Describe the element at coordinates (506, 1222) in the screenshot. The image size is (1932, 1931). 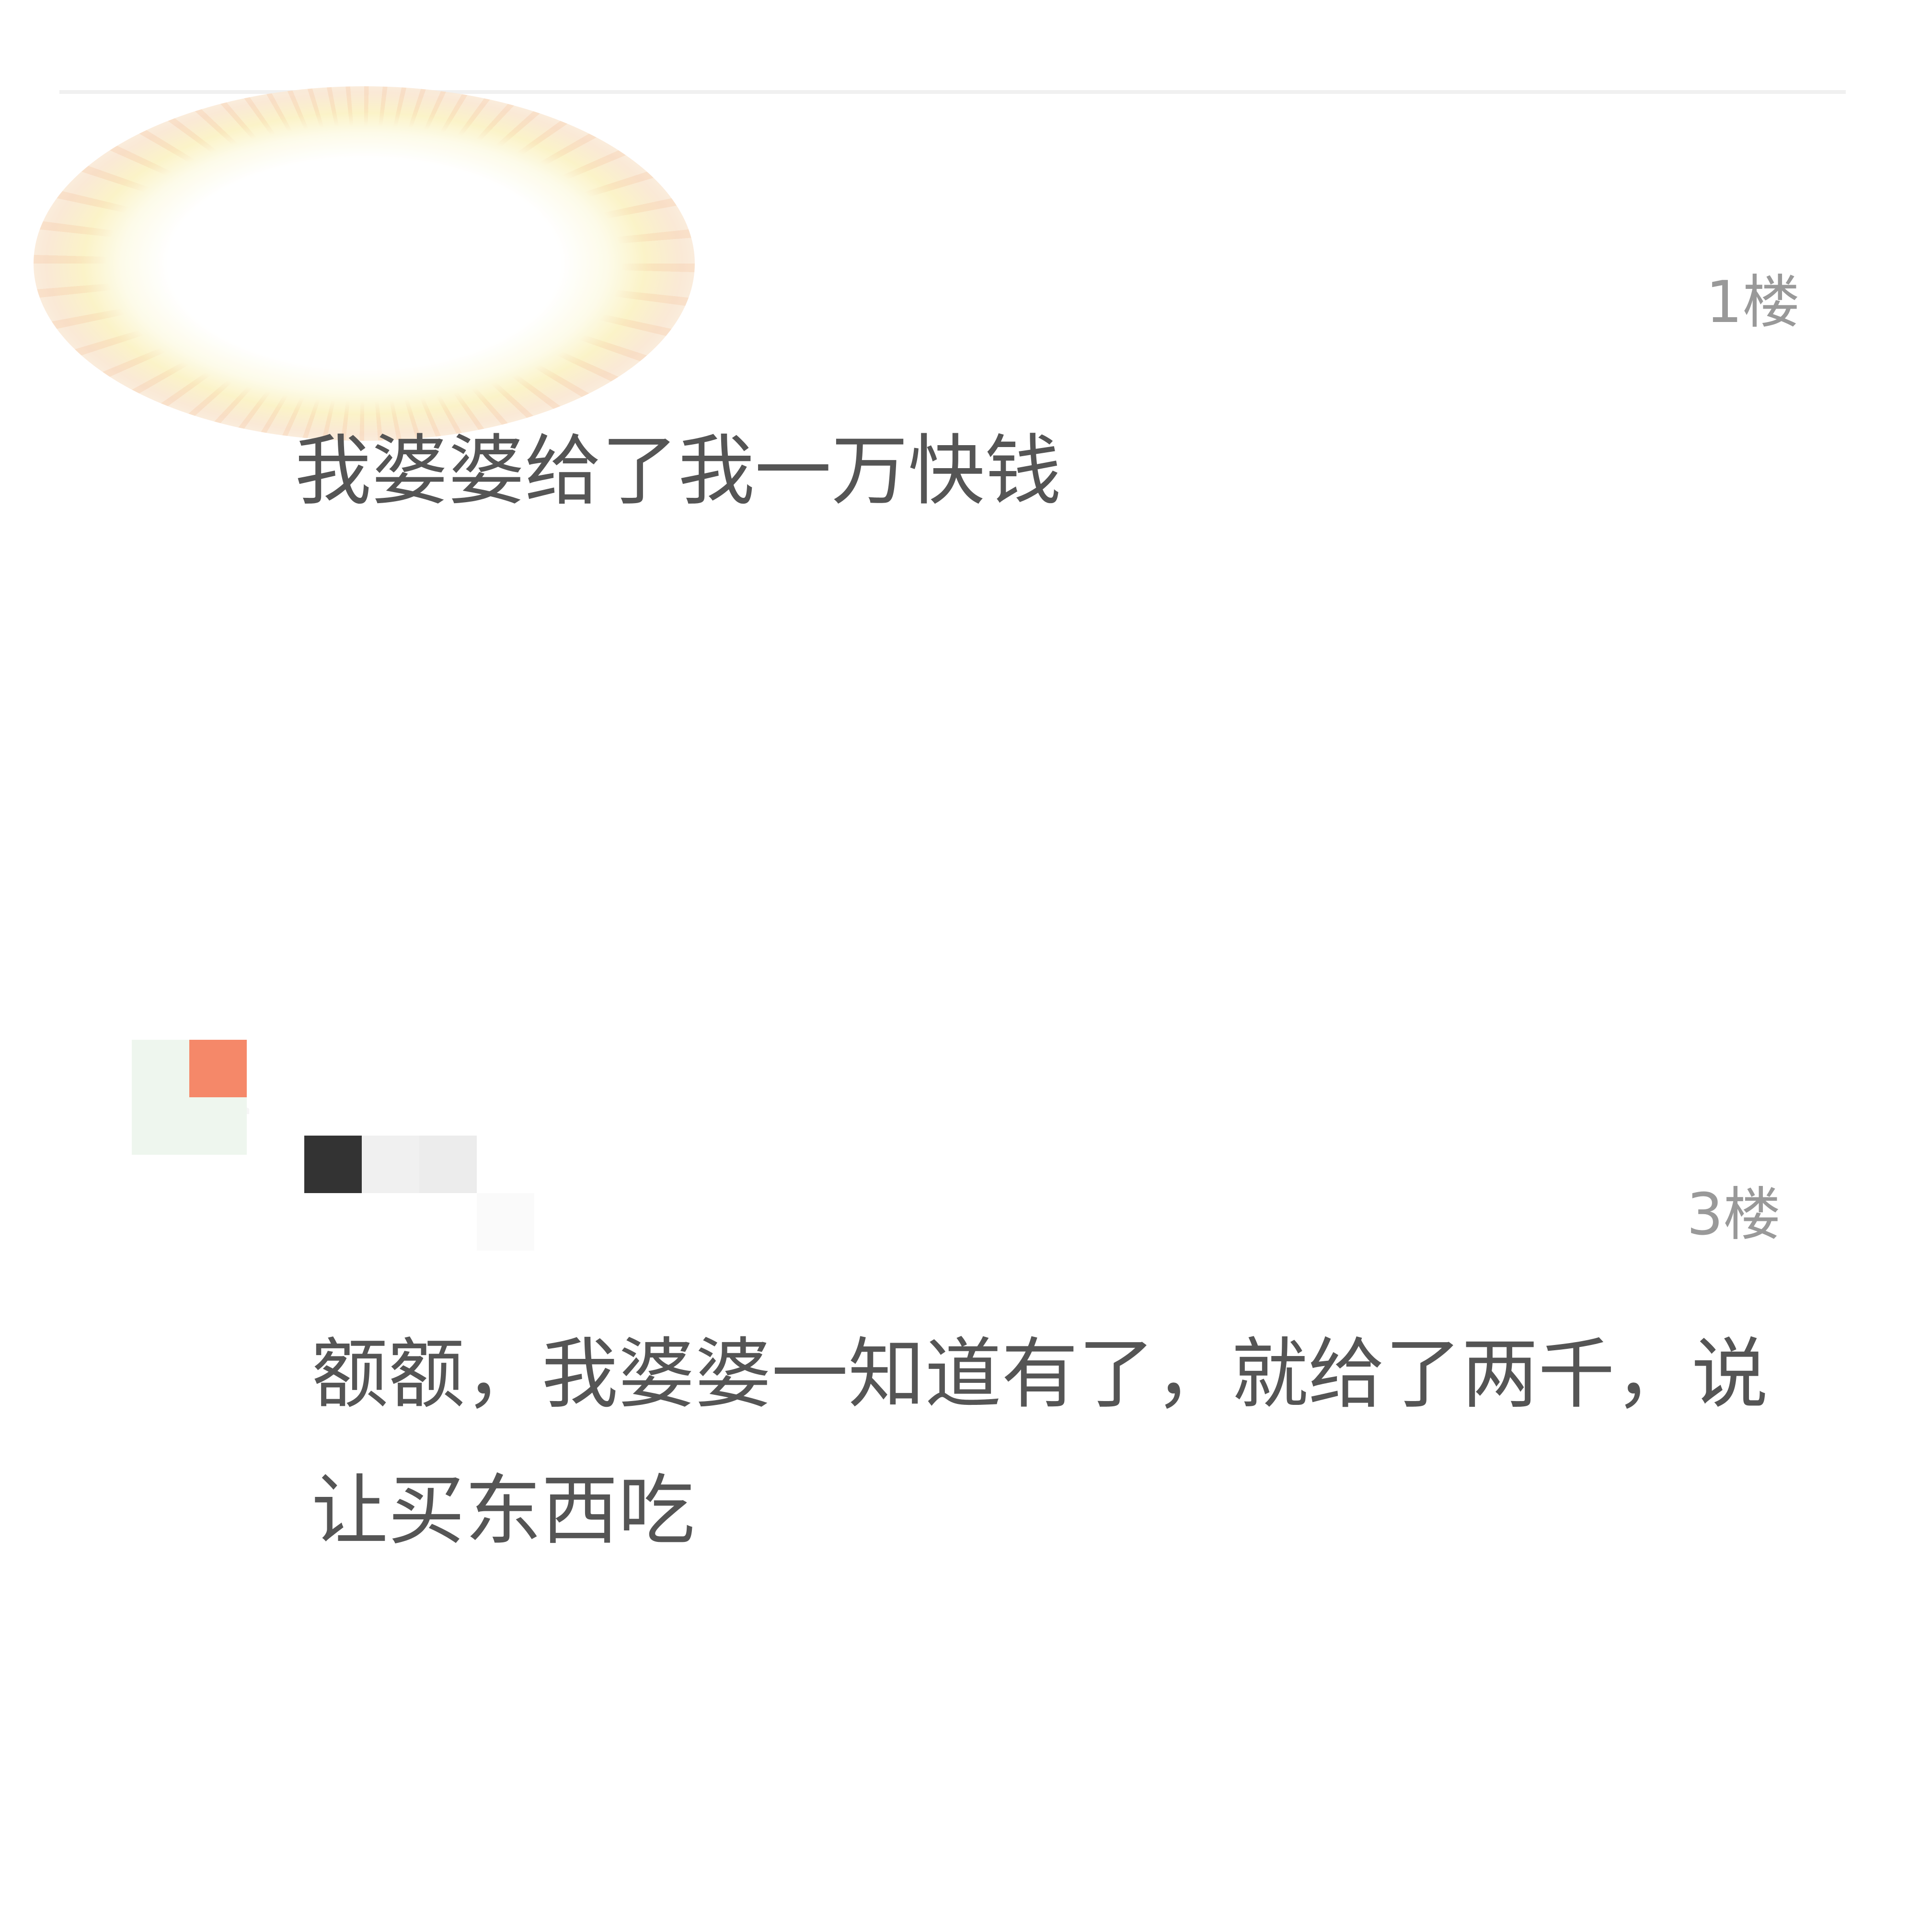
I see `pixelated-post-meta` at that location.